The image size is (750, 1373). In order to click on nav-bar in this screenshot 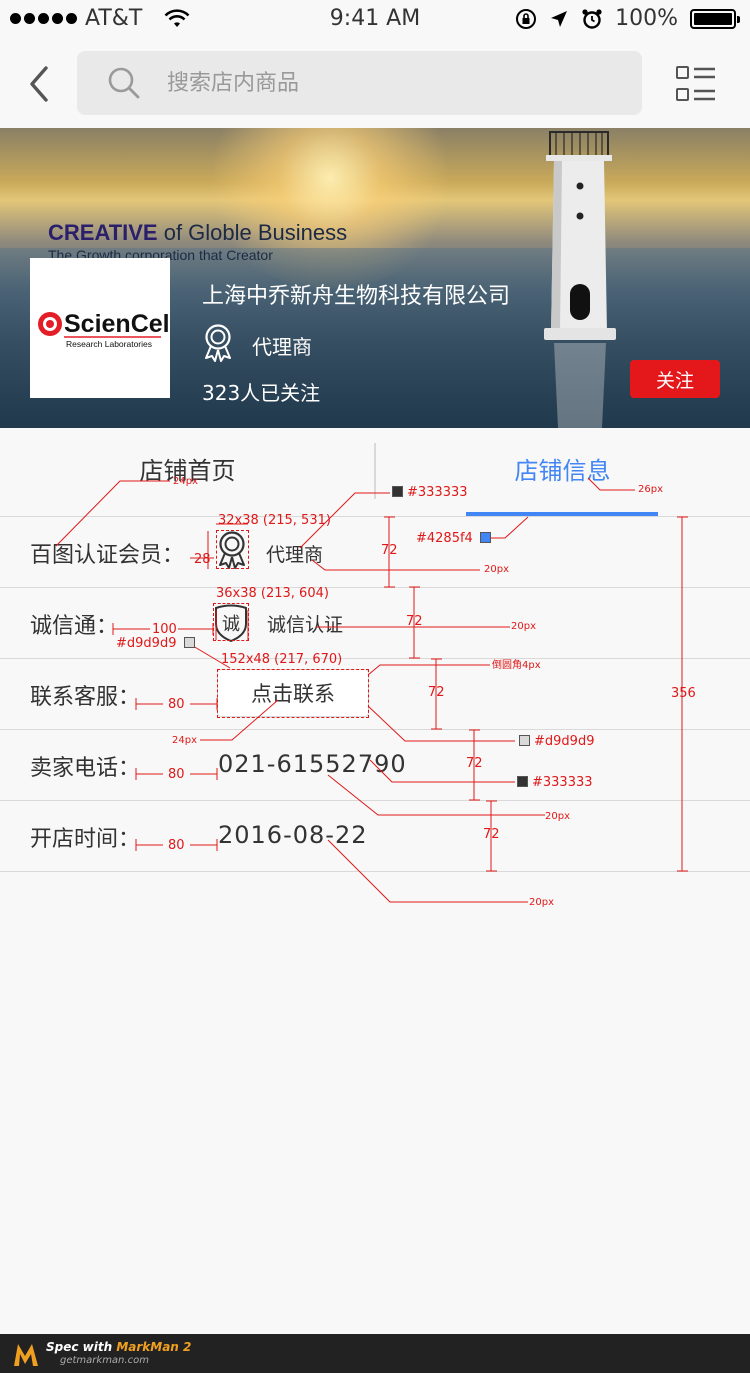, I will do `click(375, 84)`.